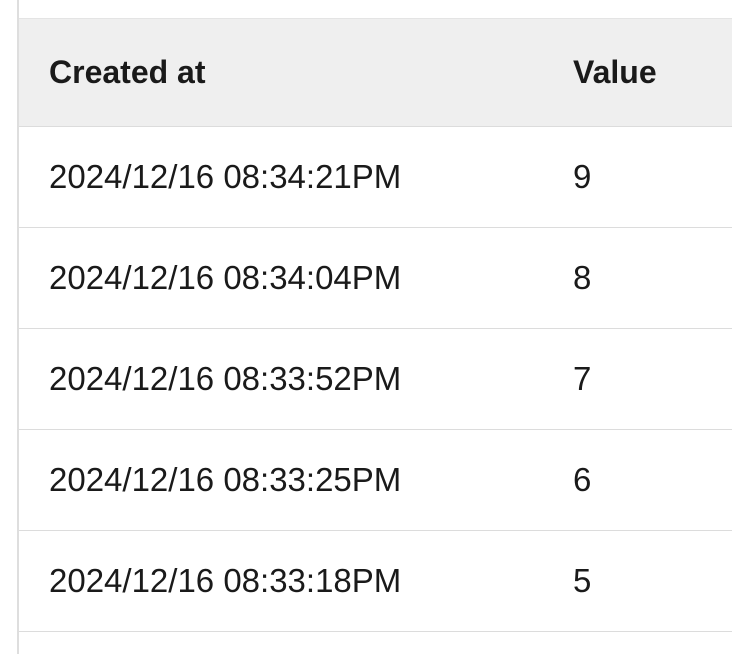 This screenshot has height=654, width=732. I want to click on created-at-cell: 2024/12/16 08:33:52PM, so click(225, 378).